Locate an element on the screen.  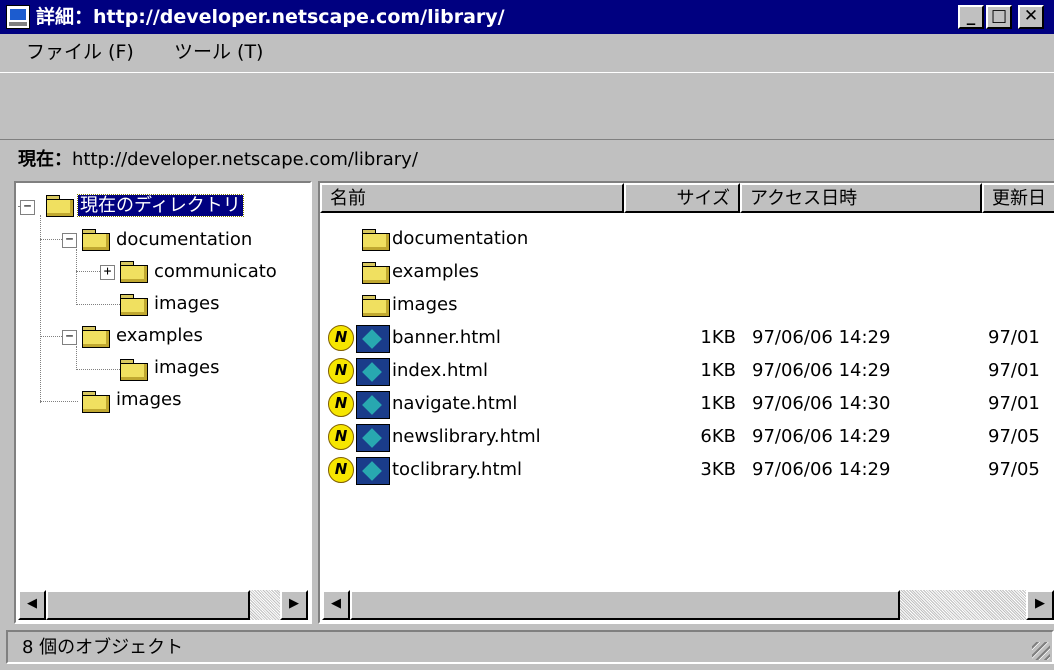
menu-bar: ファイル (F) ツール (T) is located at coordinates (527, 52).